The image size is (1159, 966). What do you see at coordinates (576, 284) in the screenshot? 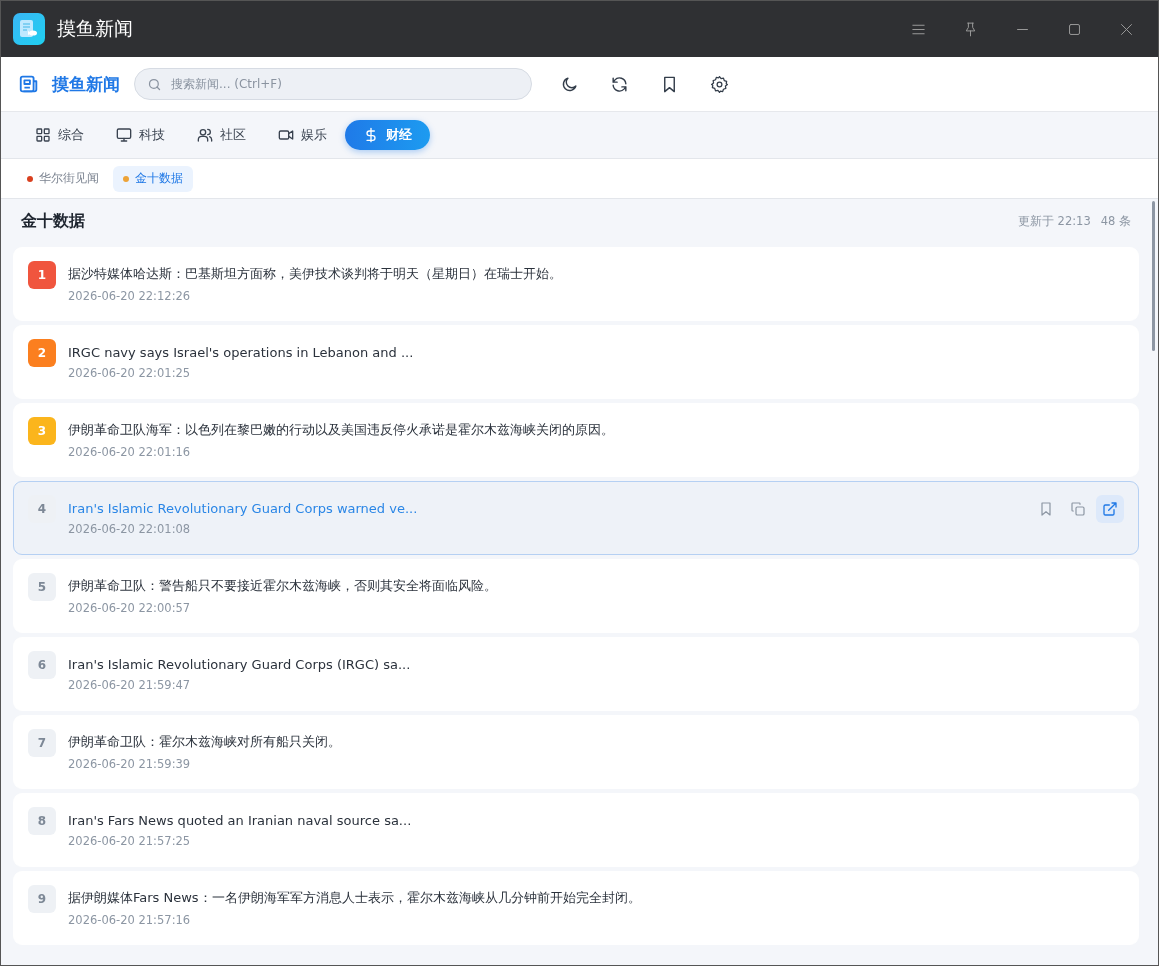
I see `news-card: 1 据沙特媒体哈达斯：巴基斯坦方面称，美伊技术谈判将于明天（星期日）在瑞士开始。 2026-06-20 22:12:26` at bounding box center [576, 284].